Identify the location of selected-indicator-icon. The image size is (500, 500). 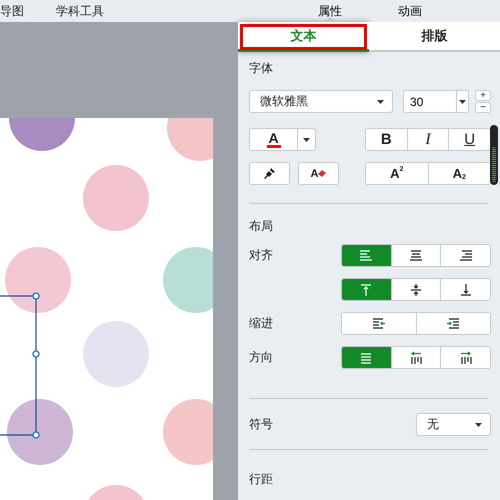
(330, 20).